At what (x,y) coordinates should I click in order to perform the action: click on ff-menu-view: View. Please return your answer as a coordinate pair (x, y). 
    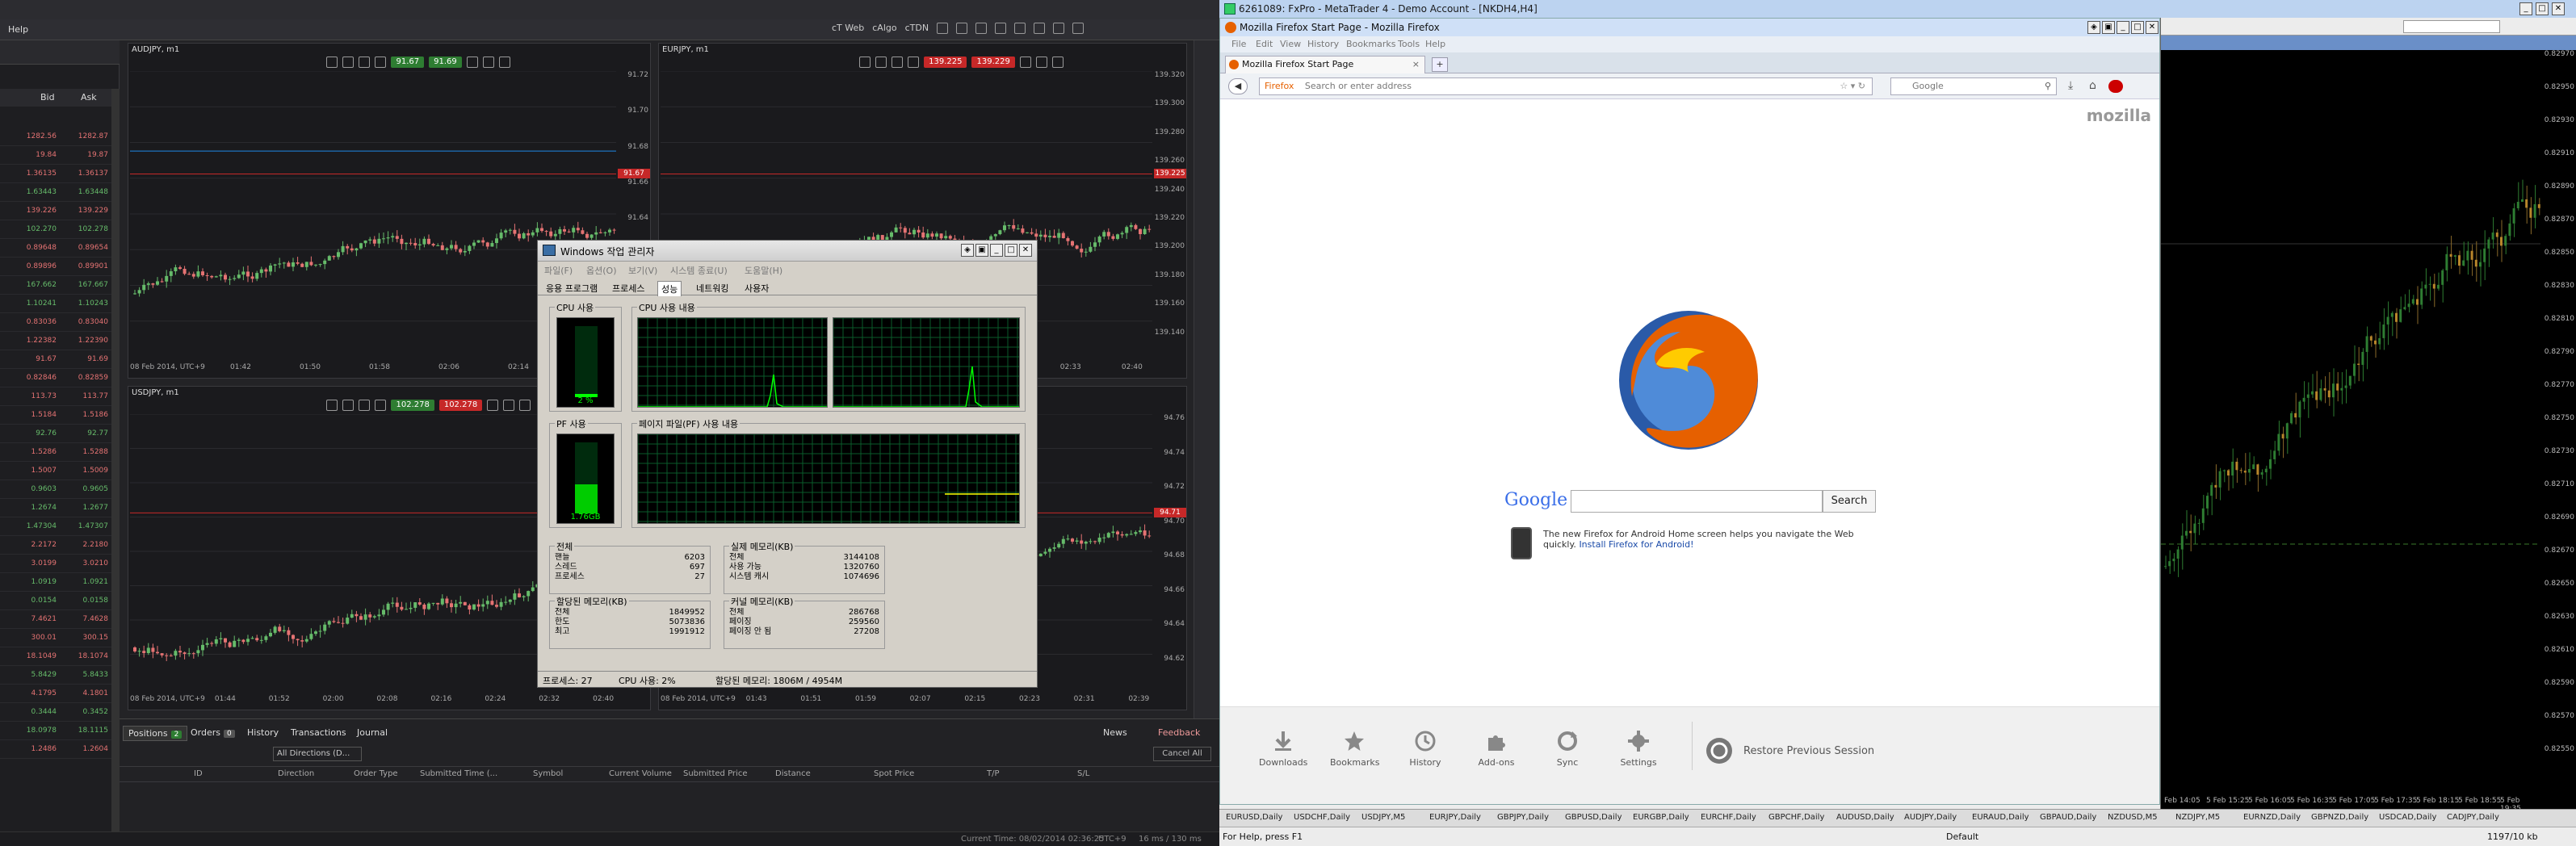
    Looking at the image, I should click on (1290, 44).